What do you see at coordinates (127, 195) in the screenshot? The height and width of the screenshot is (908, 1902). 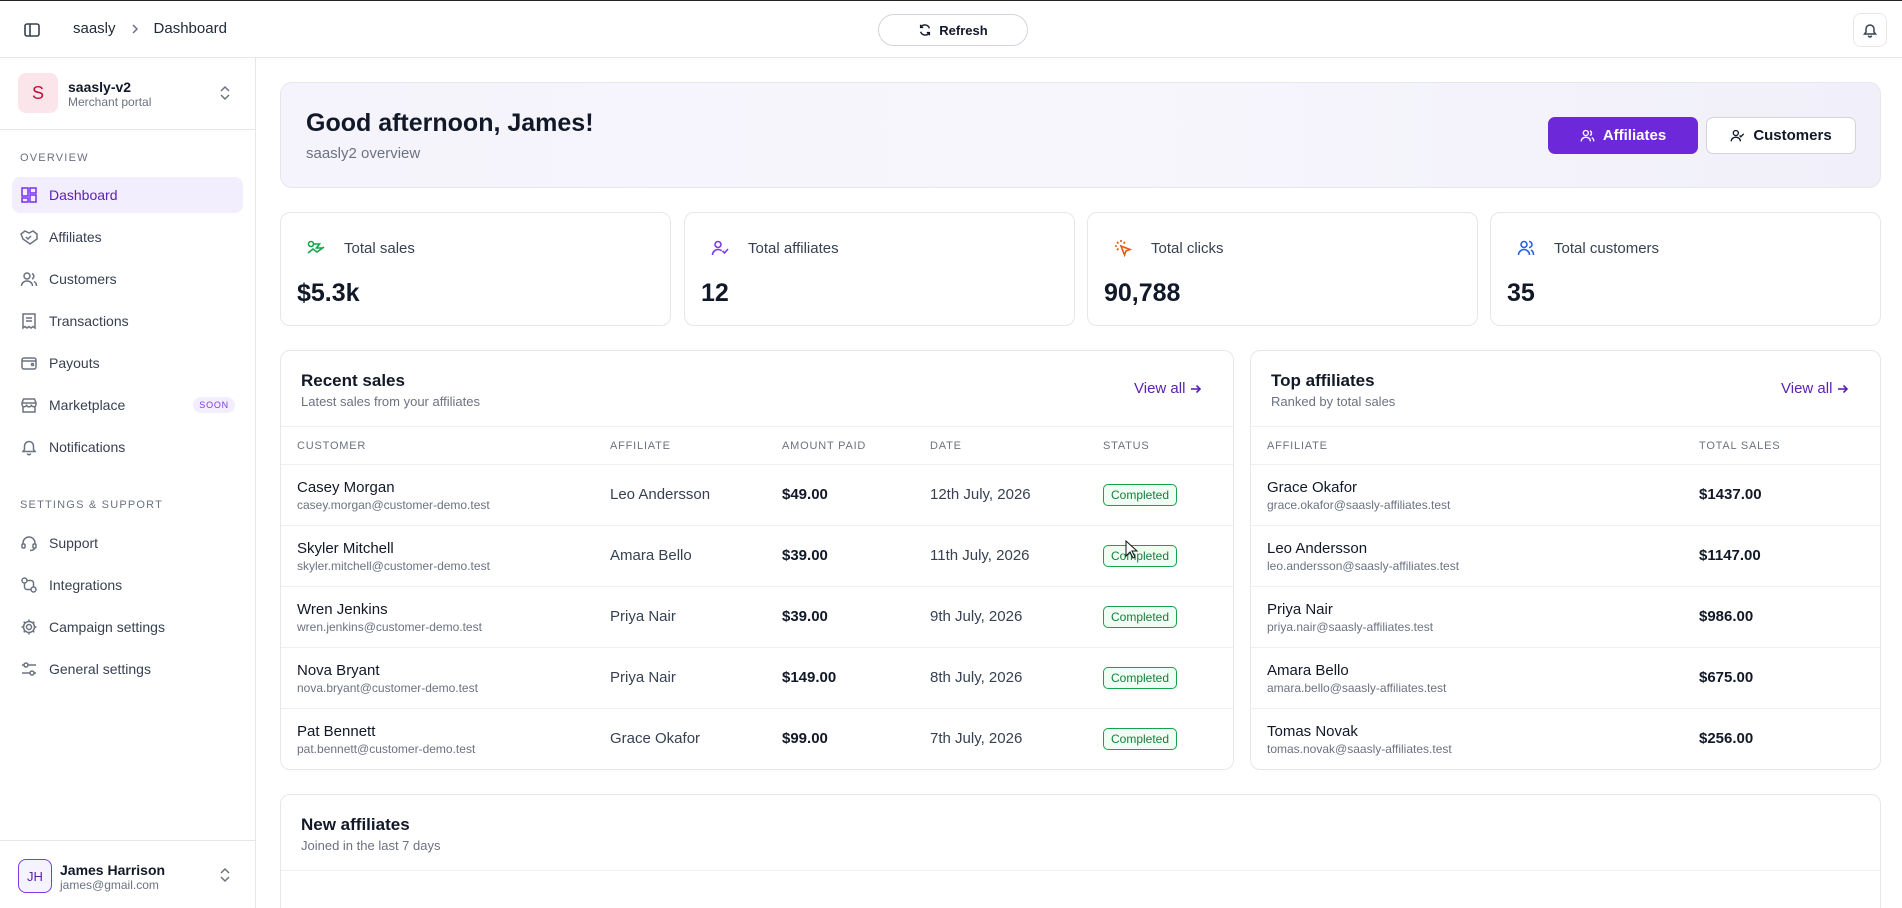 I see `sidebar-item-dashboard: Dashboard` at bounding box center [127, 195].